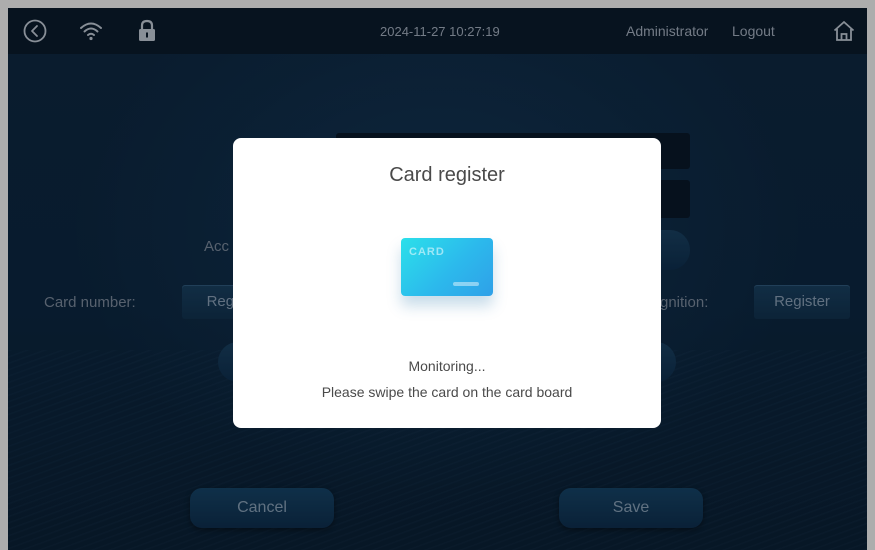 This screenshot has width=875, height=550. What do you see at coordinates (466, 284) in the screenshot?
I see `card-stripe` at bounding box center [466, 284].